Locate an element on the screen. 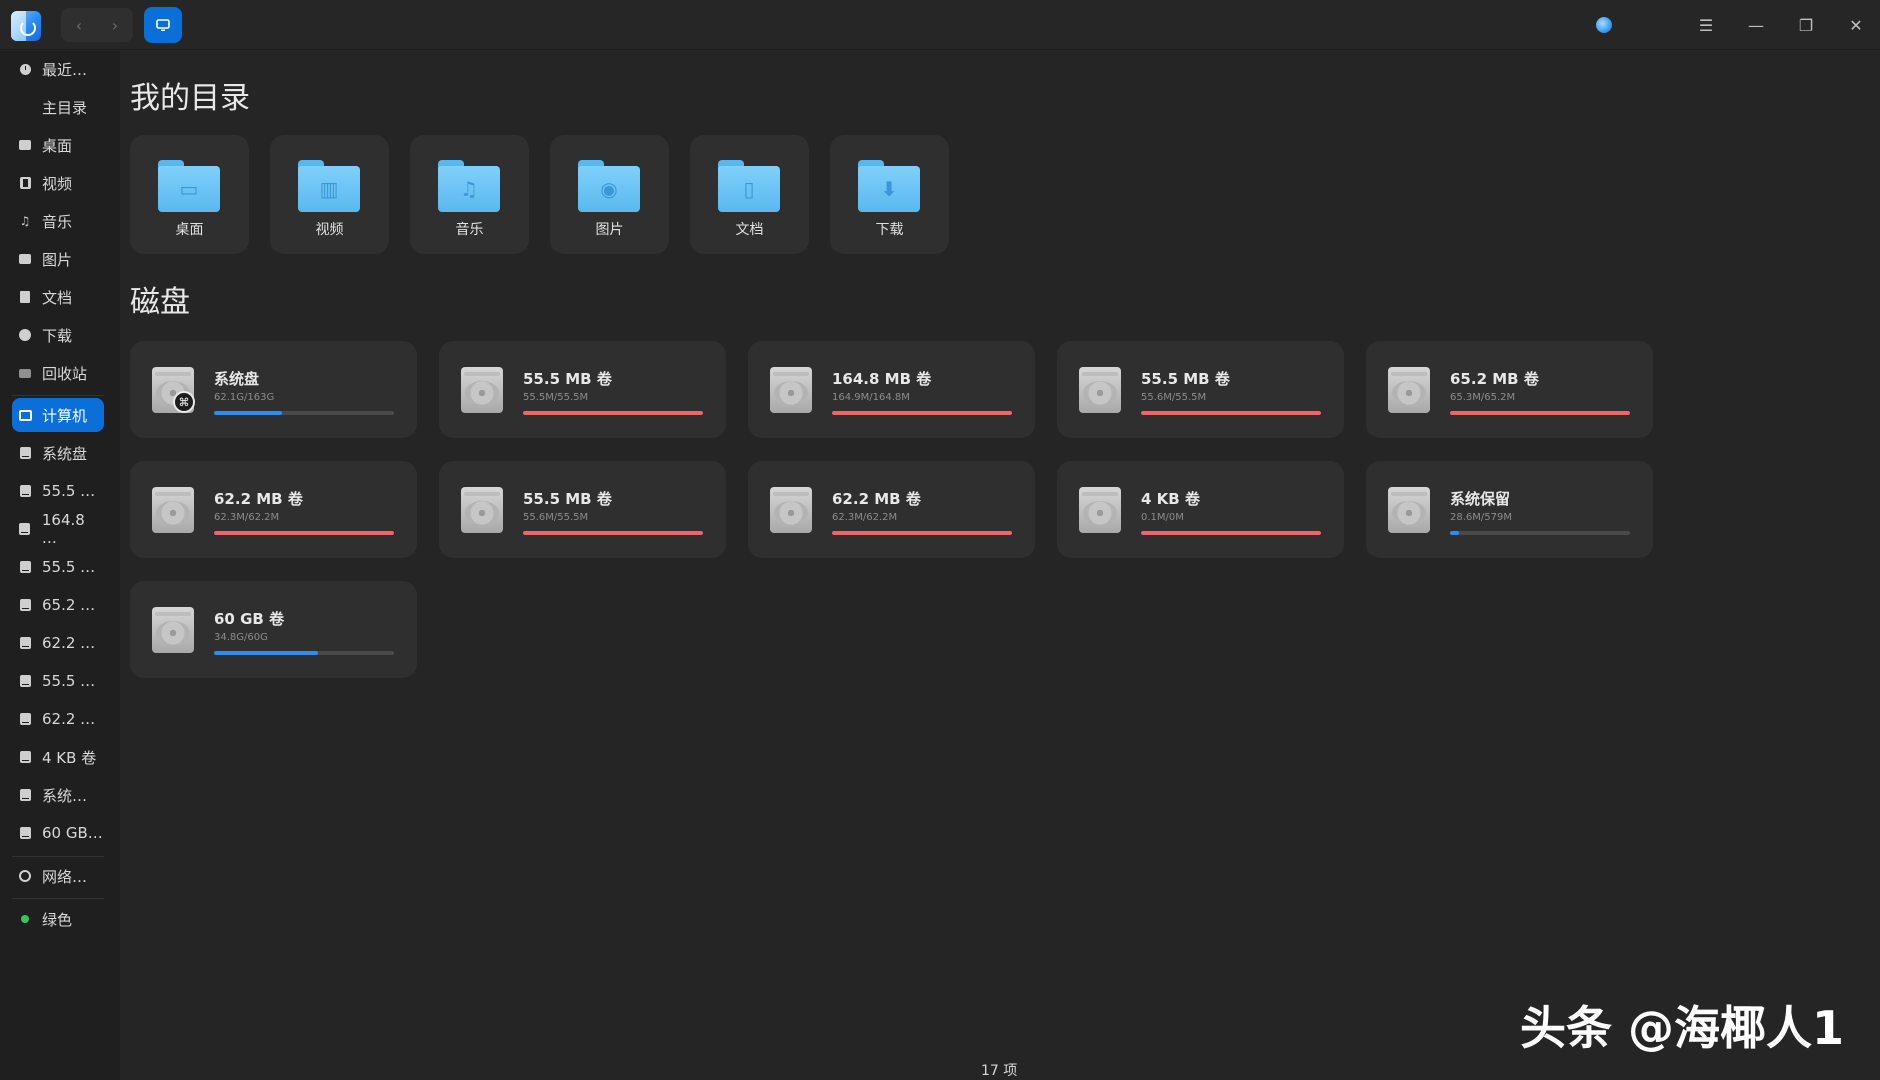 This screenshot has height=1080, width=1880. folder-downloads-icon: ⬇ is located at coordinates (889, 186).